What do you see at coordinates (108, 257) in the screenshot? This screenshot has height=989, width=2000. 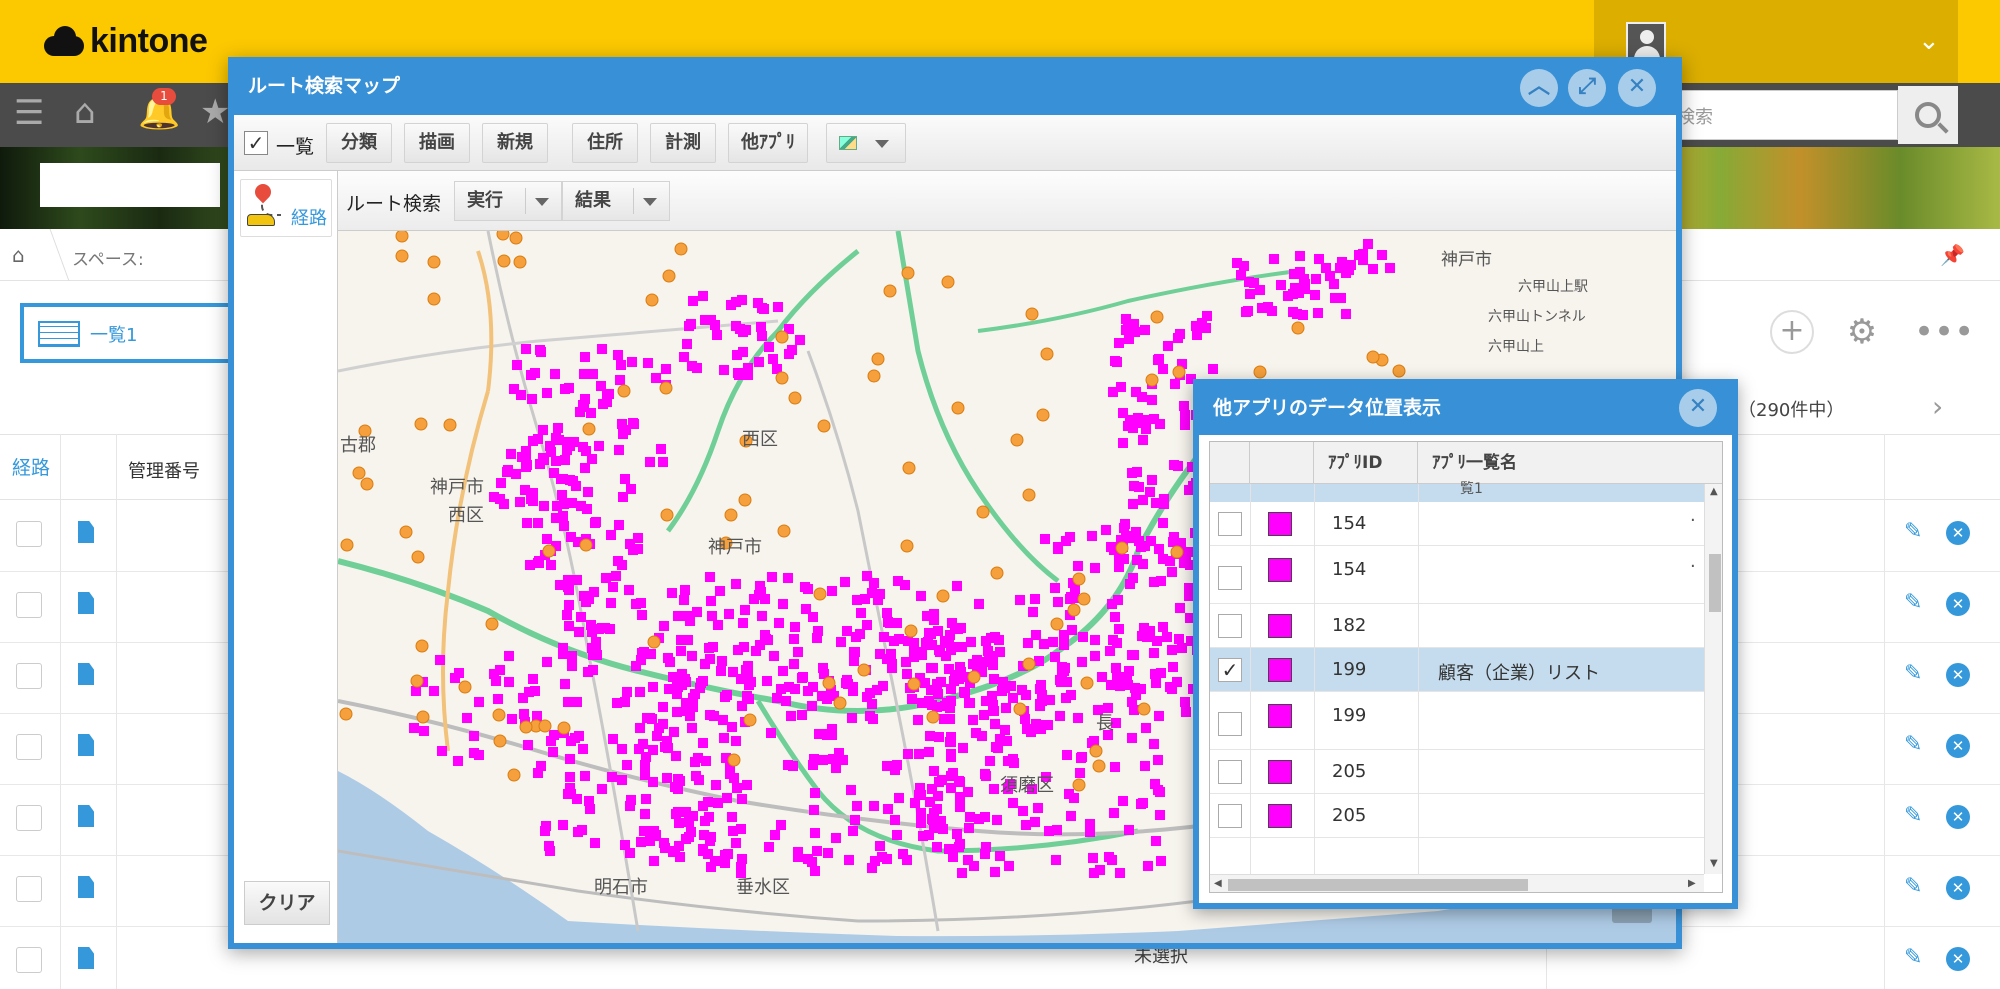 I see `breadcrumb-space: スペース:` at bounding box center [108, 257].